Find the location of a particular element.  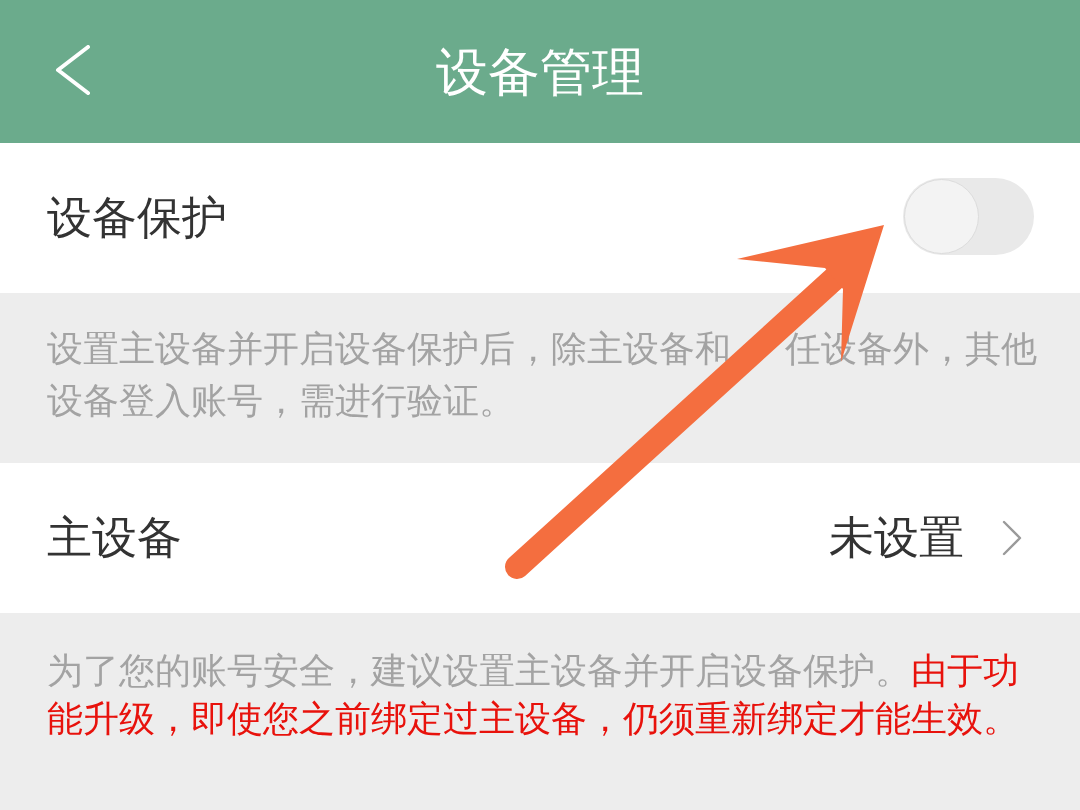

row-label: 设备保护 is located at coordinates (137, 218).